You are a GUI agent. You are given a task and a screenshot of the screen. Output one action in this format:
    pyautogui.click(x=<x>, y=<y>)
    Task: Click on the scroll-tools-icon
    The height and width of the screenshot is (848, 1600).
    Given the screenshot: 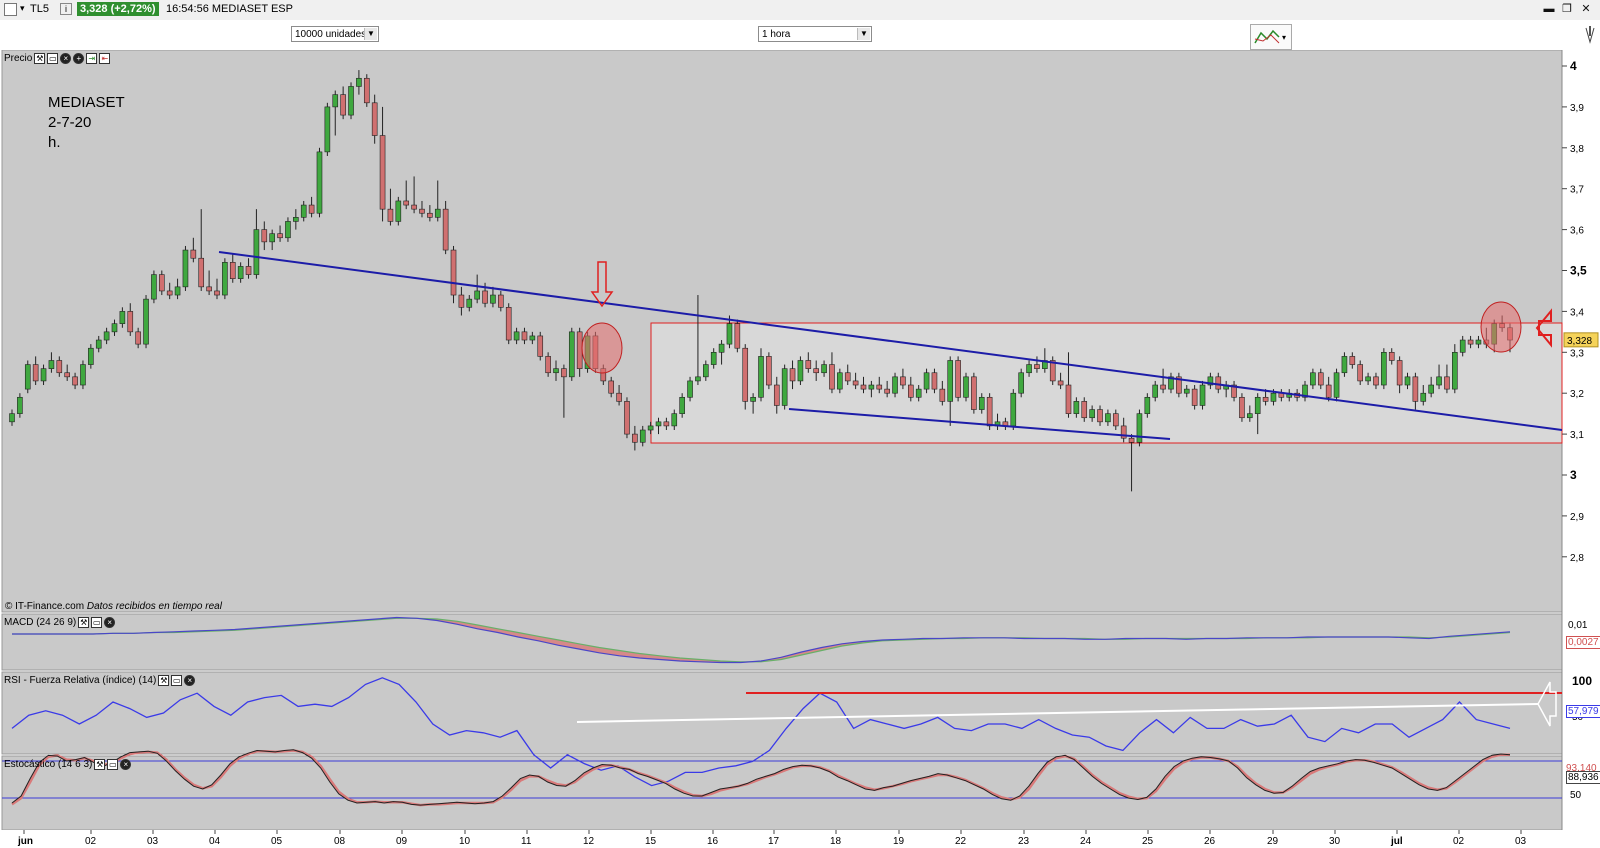 What is the action you would take?
    pyautogui.click(x=1590, y=35)
    